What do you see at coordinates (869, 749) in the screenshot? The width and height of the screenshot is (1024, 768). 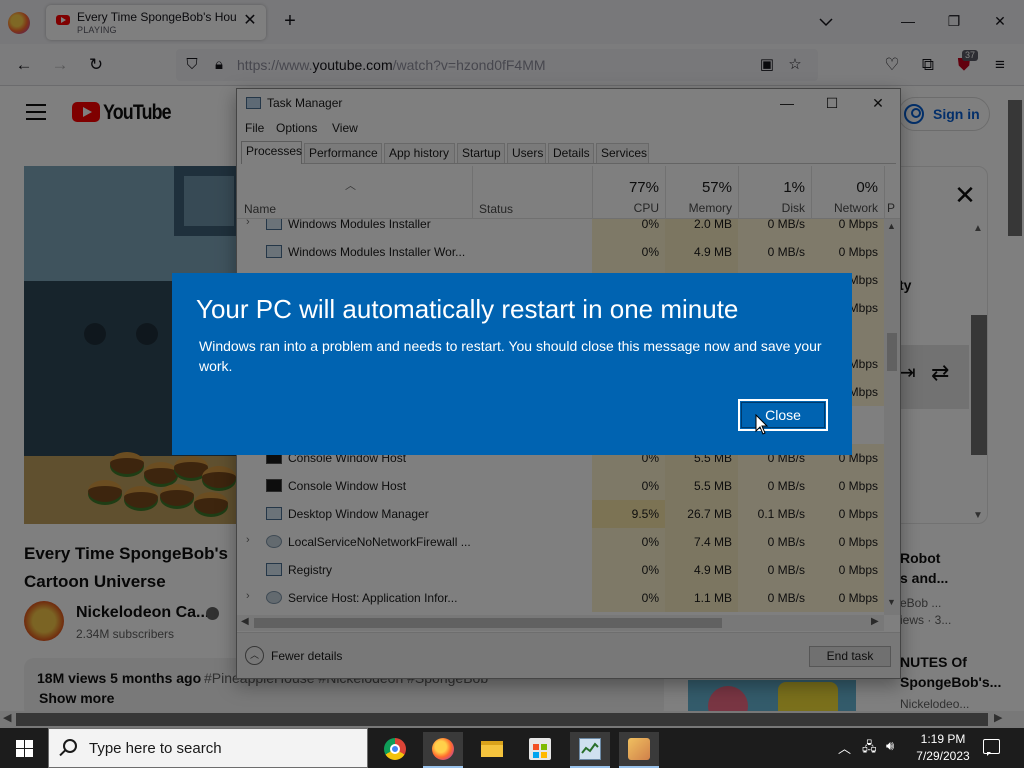 I see `network-icon: 🖧︎` at bounding box center [869, 749].